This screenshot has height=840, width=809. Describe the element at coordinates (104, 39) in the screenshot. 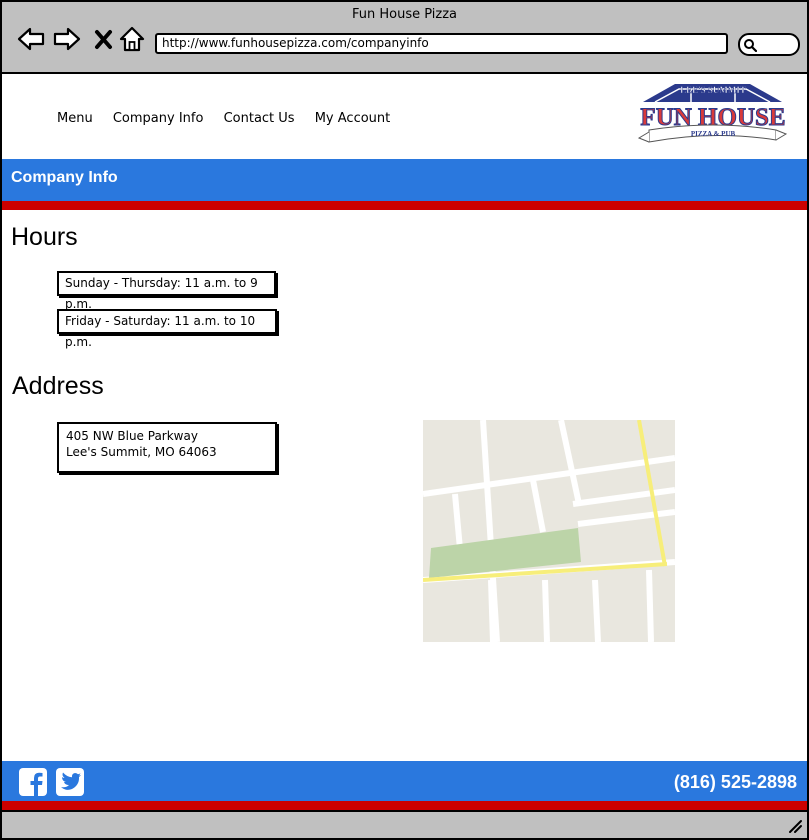

I see `close-icon` at that location.